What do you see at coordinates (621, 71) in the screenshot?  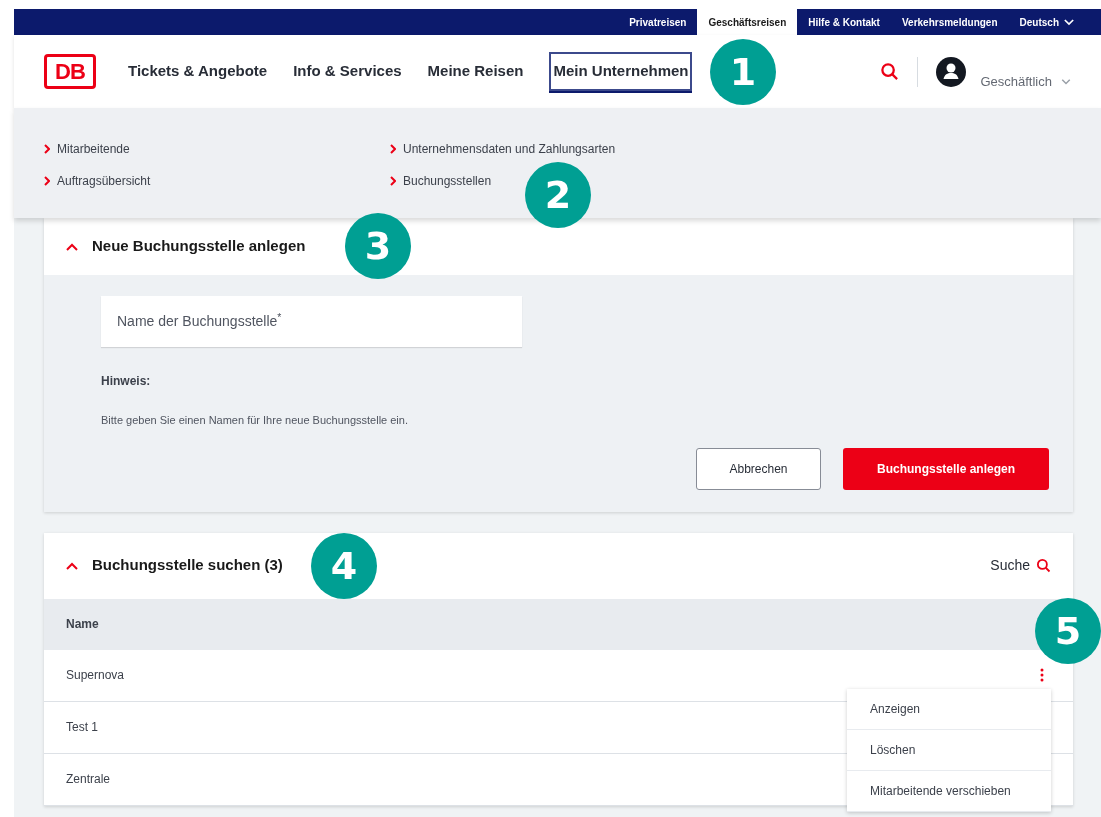 I see `nav-link: Mein Unternehmen` at bounding box center [621, 71].